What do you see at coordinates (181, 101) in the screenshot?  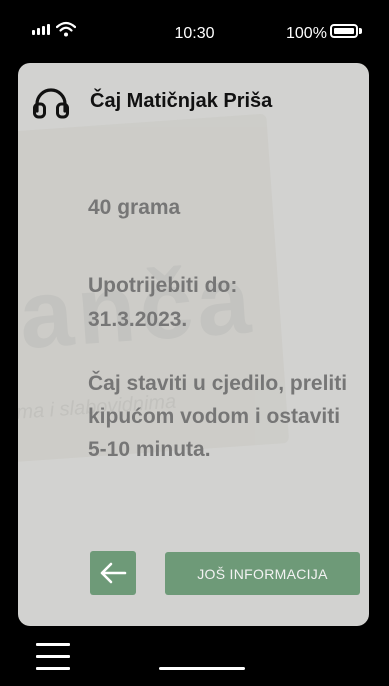 I see `product-name: Čaj Matičnjak Priša` at bounding box center [181, 101].